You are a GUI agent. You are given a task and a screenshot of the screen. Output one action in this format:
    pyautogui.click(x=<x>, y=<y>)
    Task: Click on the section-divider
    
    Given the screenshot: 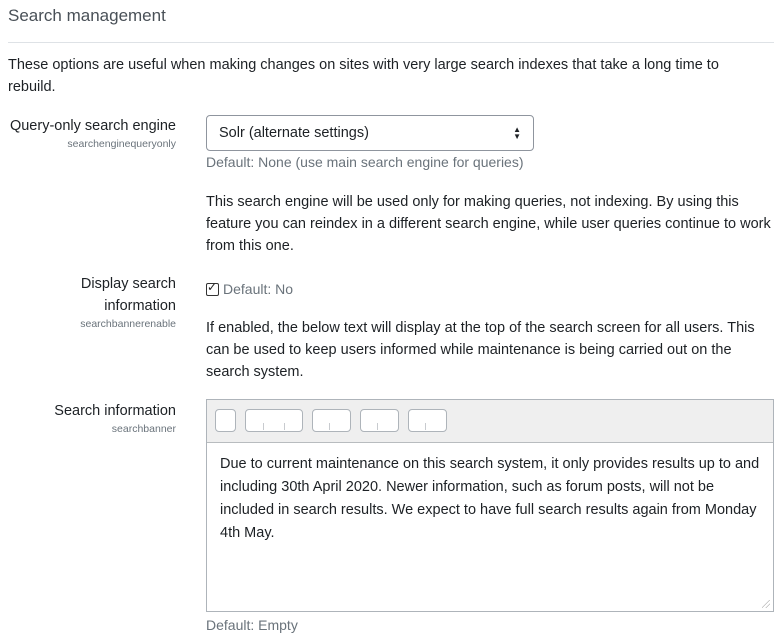 What is the action you would take?
    pyautogui.click(x=391, y=42)
    